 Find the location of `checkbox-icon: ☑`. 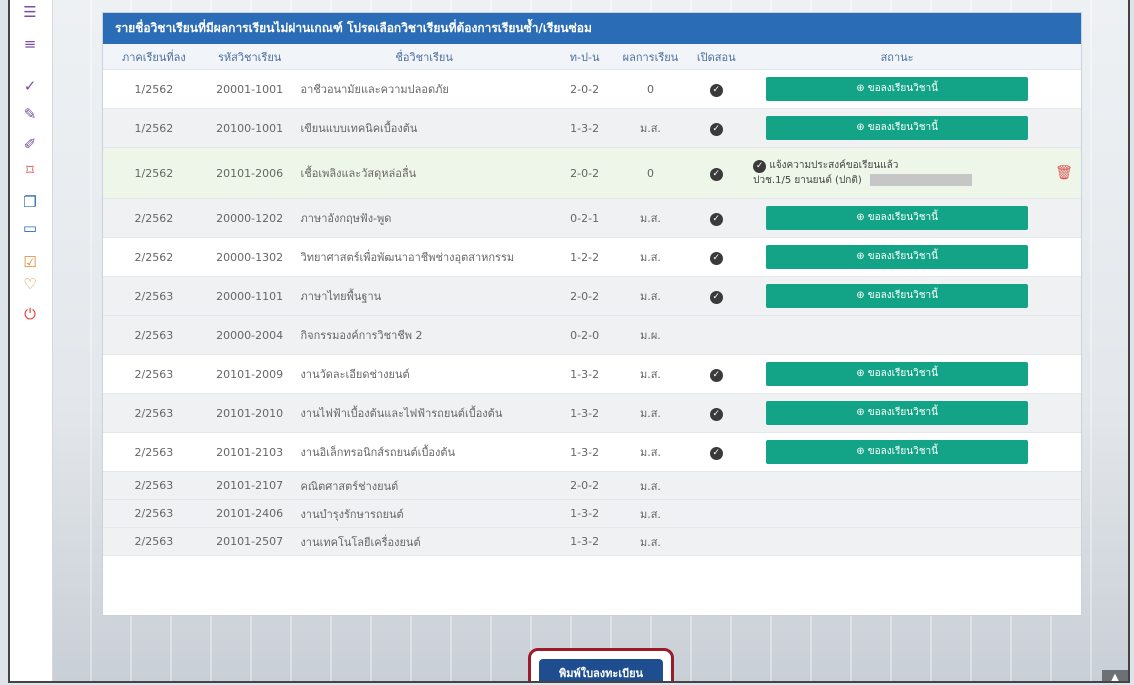

checkbox-icon: ☑ is located at coordinates (30, 262).